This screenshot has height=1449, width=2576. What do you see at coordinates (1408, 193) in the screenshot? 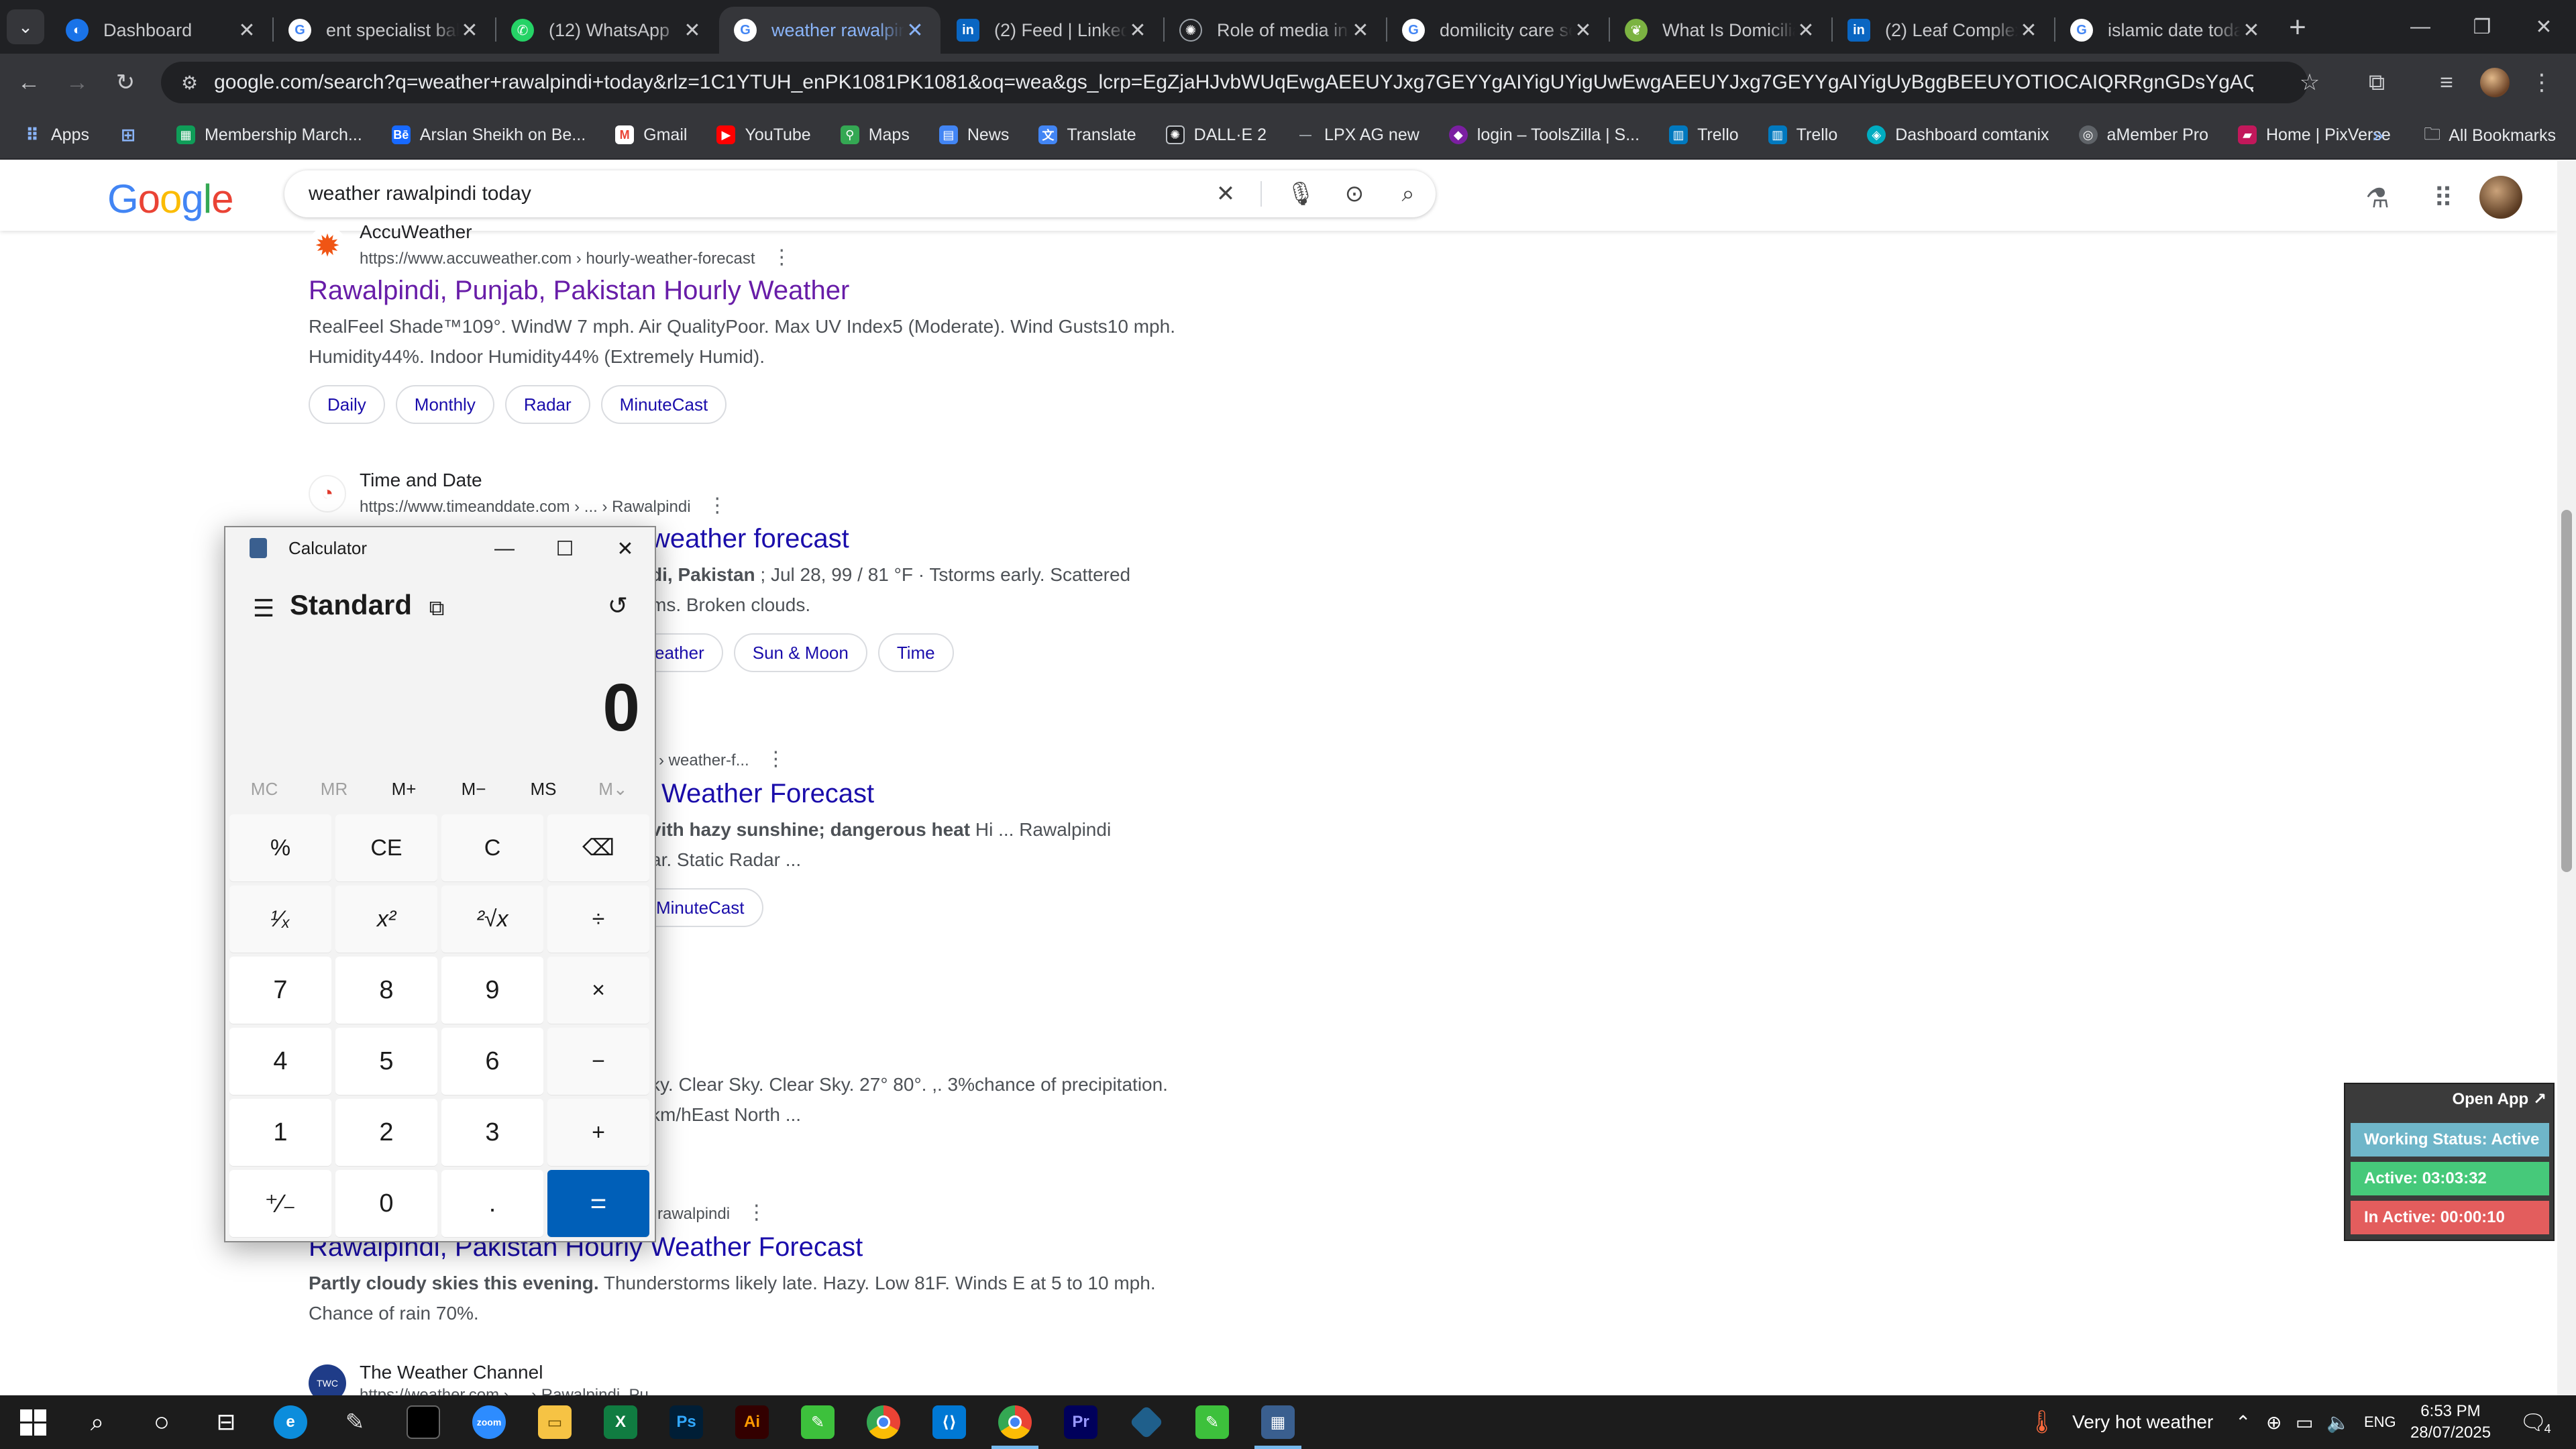
I see `search-icon: ⌕` at bounding box center [1408, 193].